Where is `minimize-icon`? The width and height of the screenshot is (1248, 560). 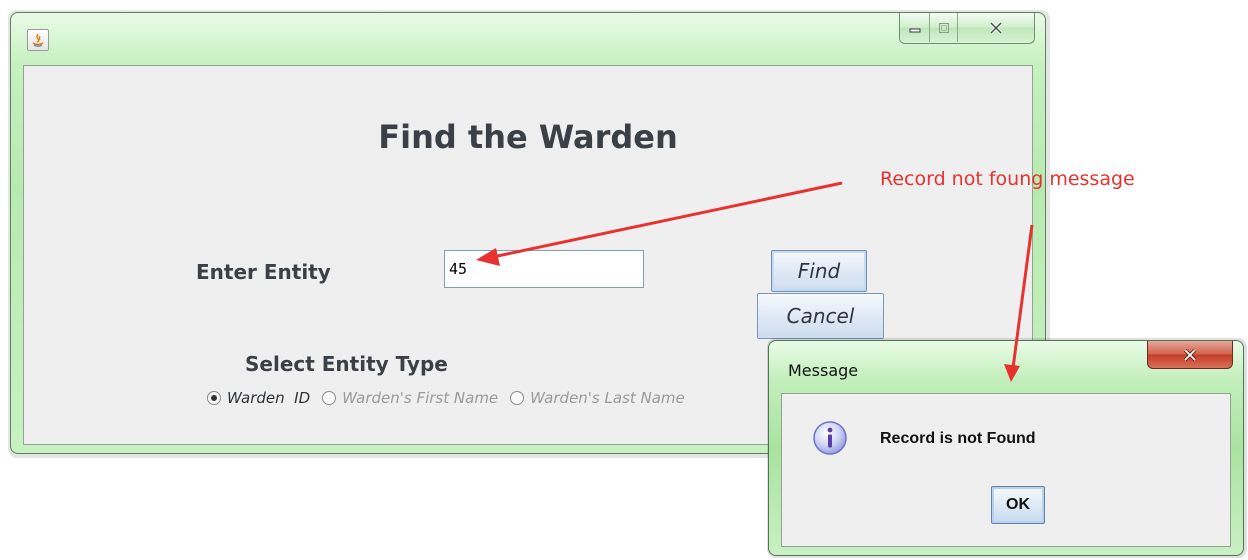
minimize-icon is located at coordinates (914, 30).